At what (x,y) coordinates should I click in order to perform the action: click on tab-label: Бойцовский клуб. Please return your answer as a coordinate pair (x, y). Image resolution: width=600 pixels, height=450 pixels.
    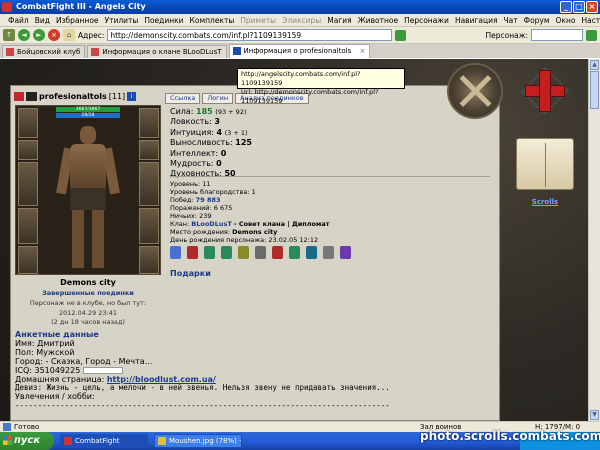
    Looking at the image, I should click on (49, 52).